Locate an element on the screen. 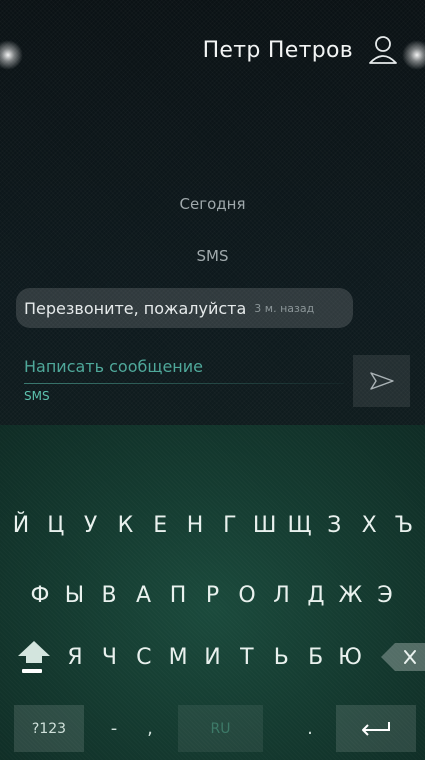 This screenshot has height=760, width=425. key-letter: З is located at coordinates (334, 525).